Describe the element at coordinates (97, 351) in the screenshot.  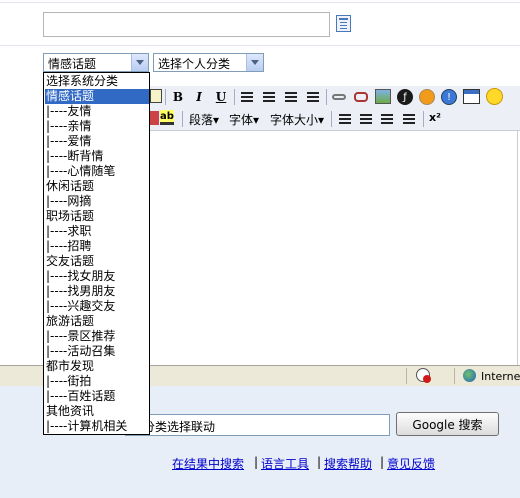
I see `dropdown-option: |----活动召集` at that location.